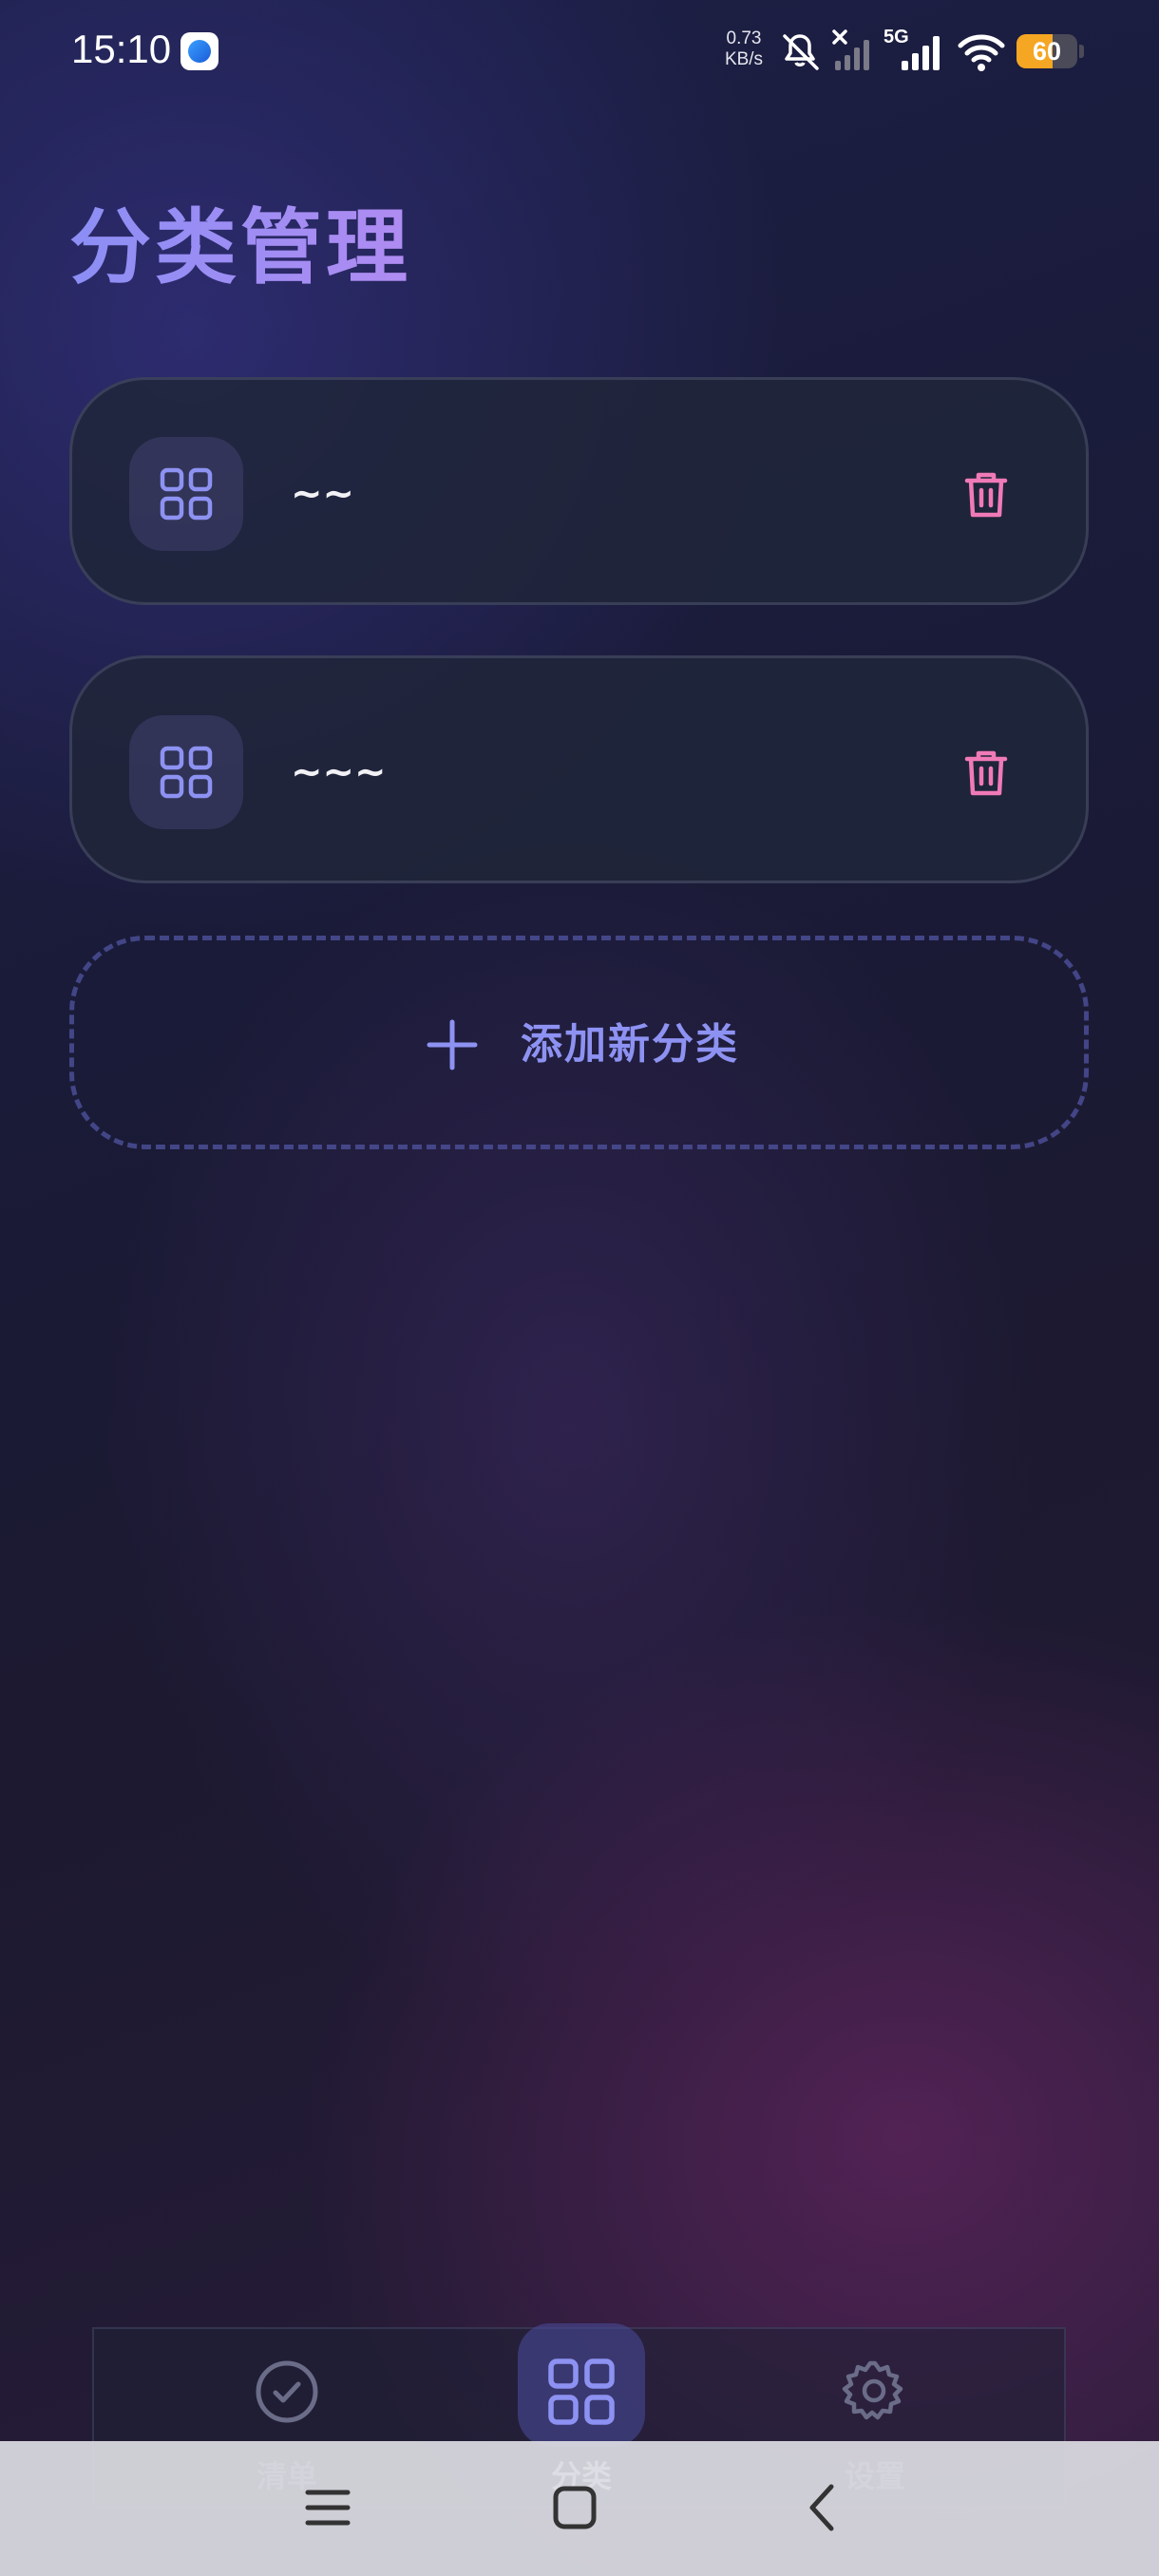  I want to click on bell-muted-icon, so click(801, 52).